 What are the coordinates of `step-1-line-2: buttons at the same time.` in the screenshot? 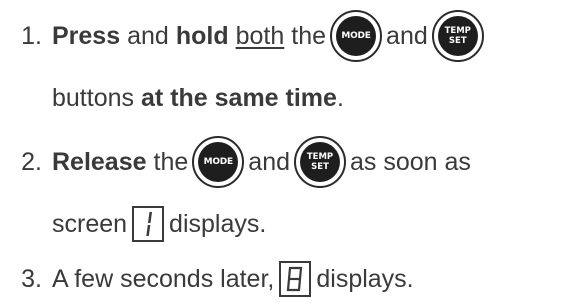 It's located at (172, 98).